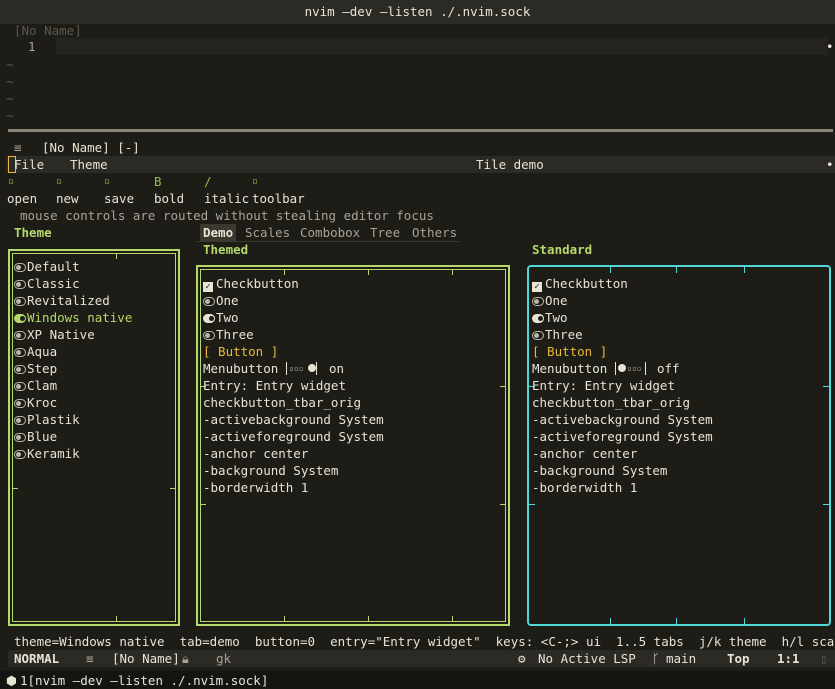 The image size is (835, 689). Describe the element at coordinates (585, 487) in the screenshot. I see `standard-prop: -borderwidth 1` at that location.